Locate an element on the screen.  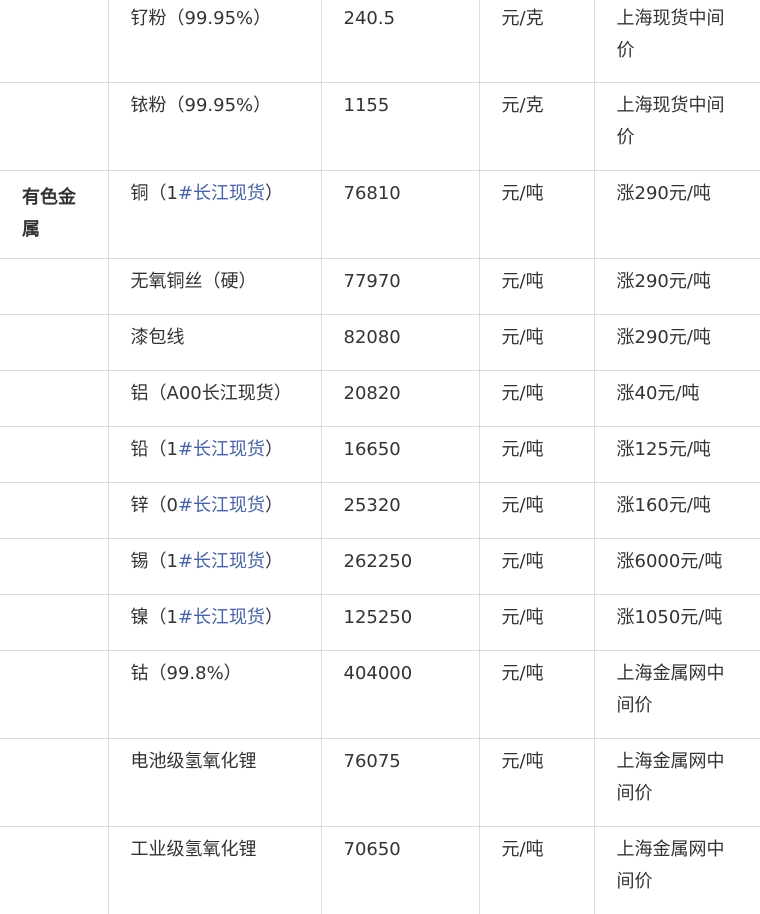
price: 1155 is located at coordinates (400, 126).